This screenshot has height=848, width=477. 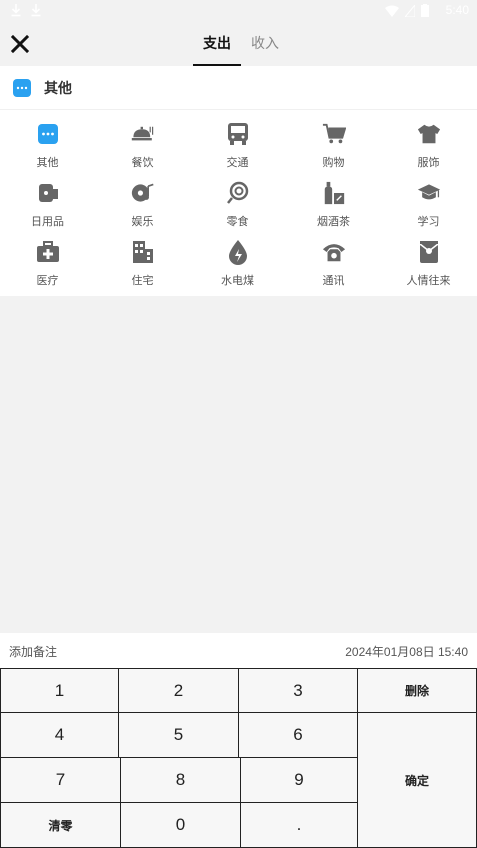 I want to click on shirt-icon, so click(x=429, y=134).